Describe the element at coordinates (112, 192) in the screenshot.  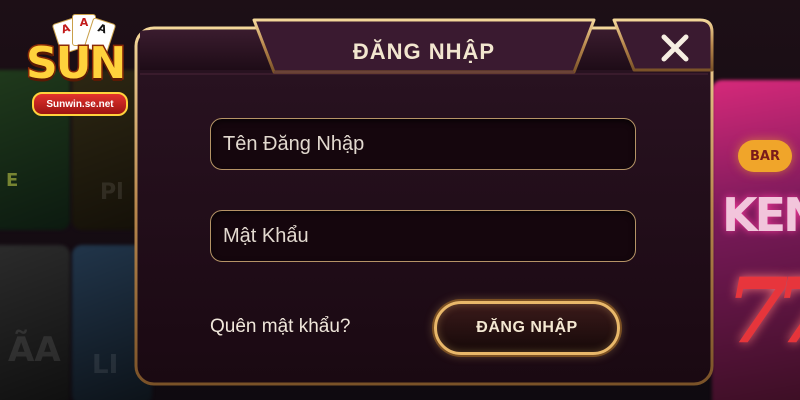
I see `game-tile-label: Pl` at that location.